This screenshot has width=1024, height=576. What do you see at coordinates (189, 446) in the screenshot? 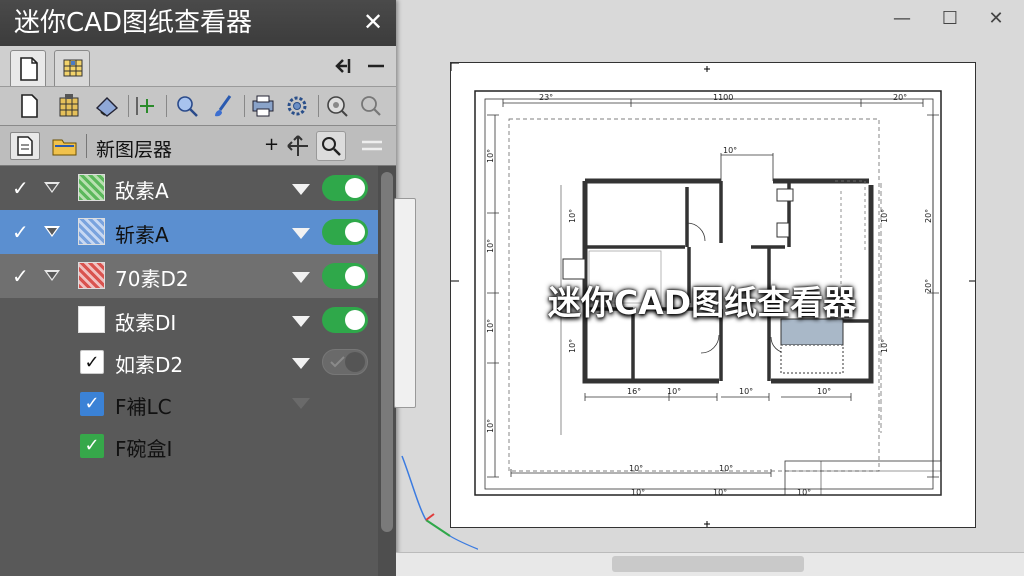
I see `layer-row: ✓ F碗盒I` at bounding box center [189, 446].